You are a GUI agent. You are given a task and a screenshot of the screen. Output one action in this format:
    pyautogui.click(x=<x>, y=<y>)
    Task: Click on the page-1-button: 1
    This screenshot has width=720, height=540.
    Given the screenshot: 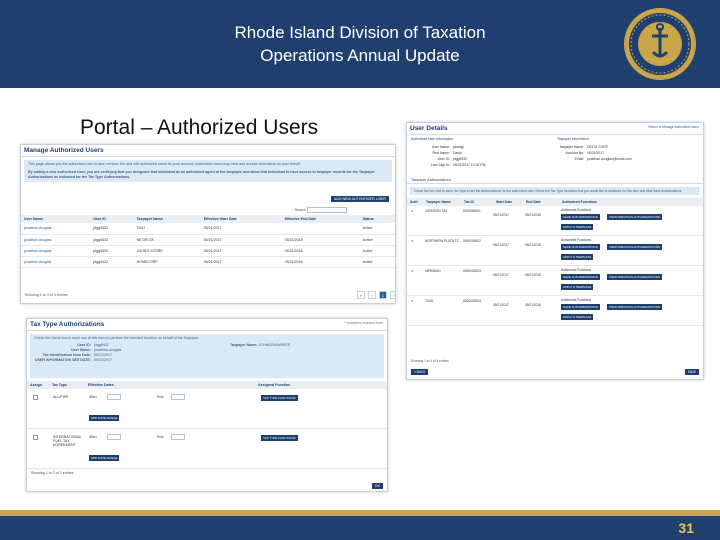 What is the action you would take?
    pyautogui.click(x=383, y=295)
    